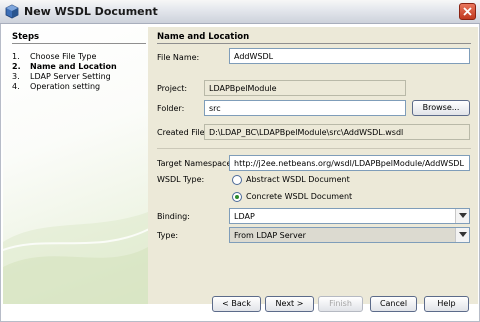 The width and height of the screenshot is (480, 322). I want to click on binding-select: LDAP, so click(349, 216).